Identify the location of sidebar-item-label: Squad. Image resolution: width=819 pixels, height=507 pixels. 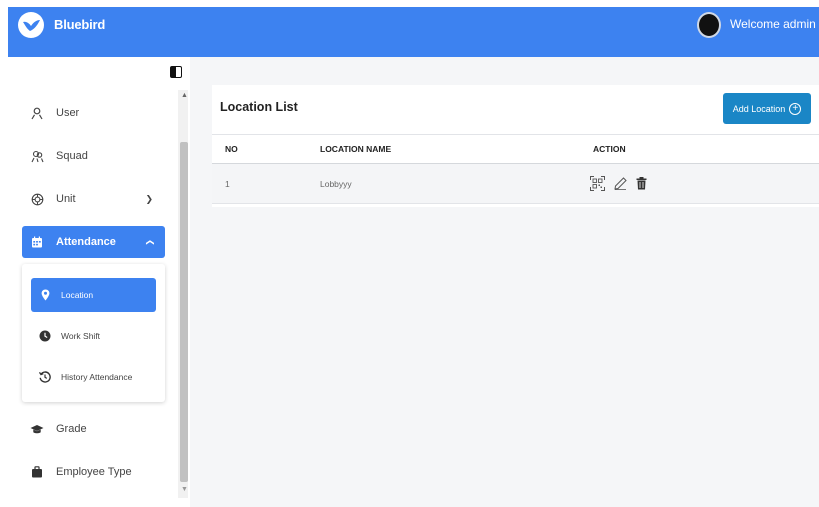
(72, 156).